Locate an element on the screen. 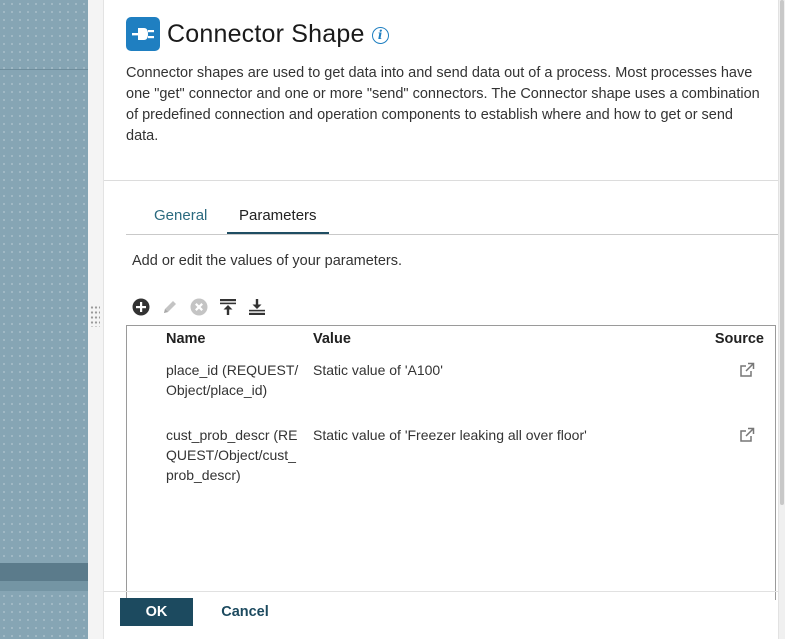 The width and height of the screenshot is (785, 639). header-divider is located at coordinates (441, 180).